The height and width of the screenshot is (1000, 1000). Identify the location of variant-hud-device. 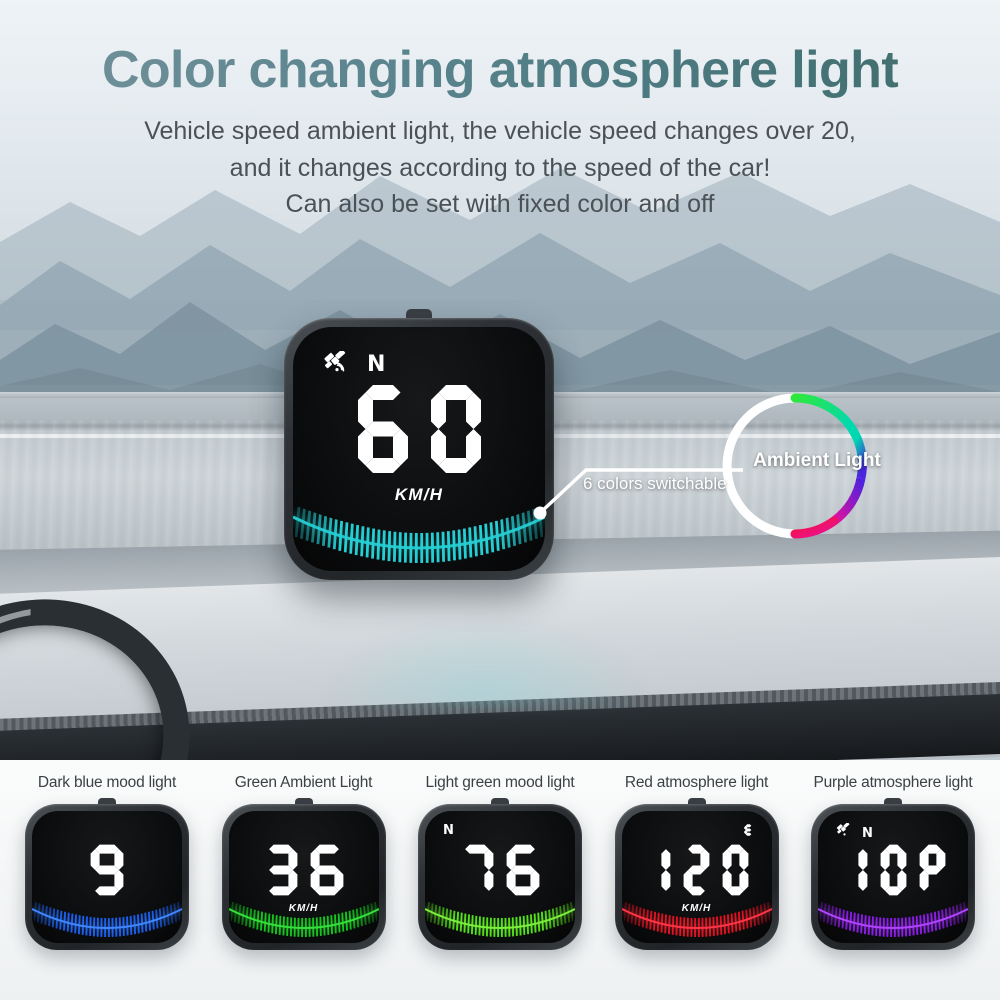
(107, 874).